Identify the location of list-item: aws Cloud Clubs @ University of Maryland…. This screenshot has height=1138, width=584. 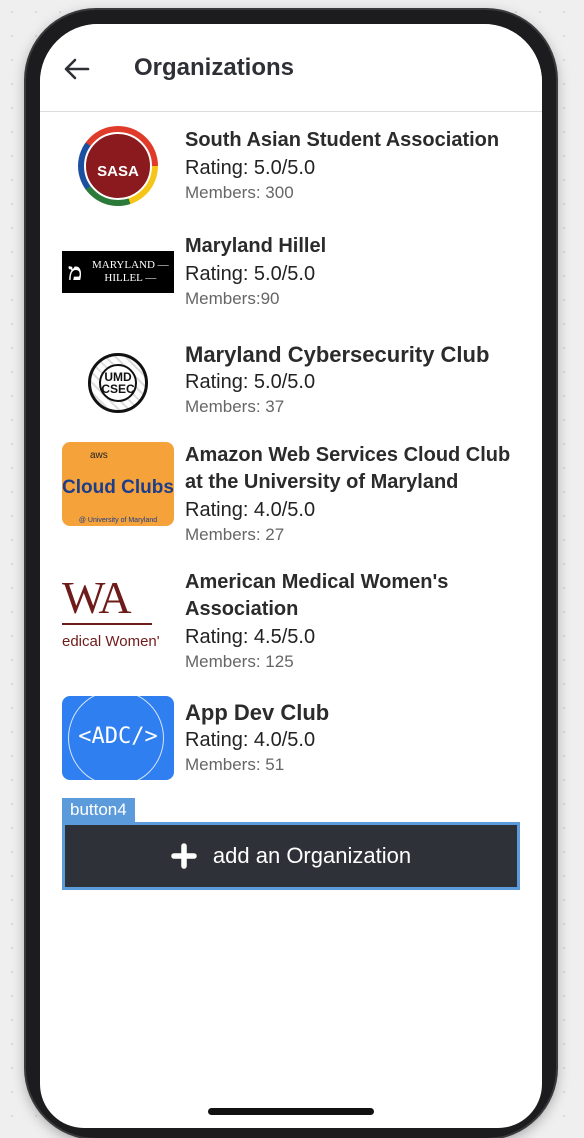
(297, 500).